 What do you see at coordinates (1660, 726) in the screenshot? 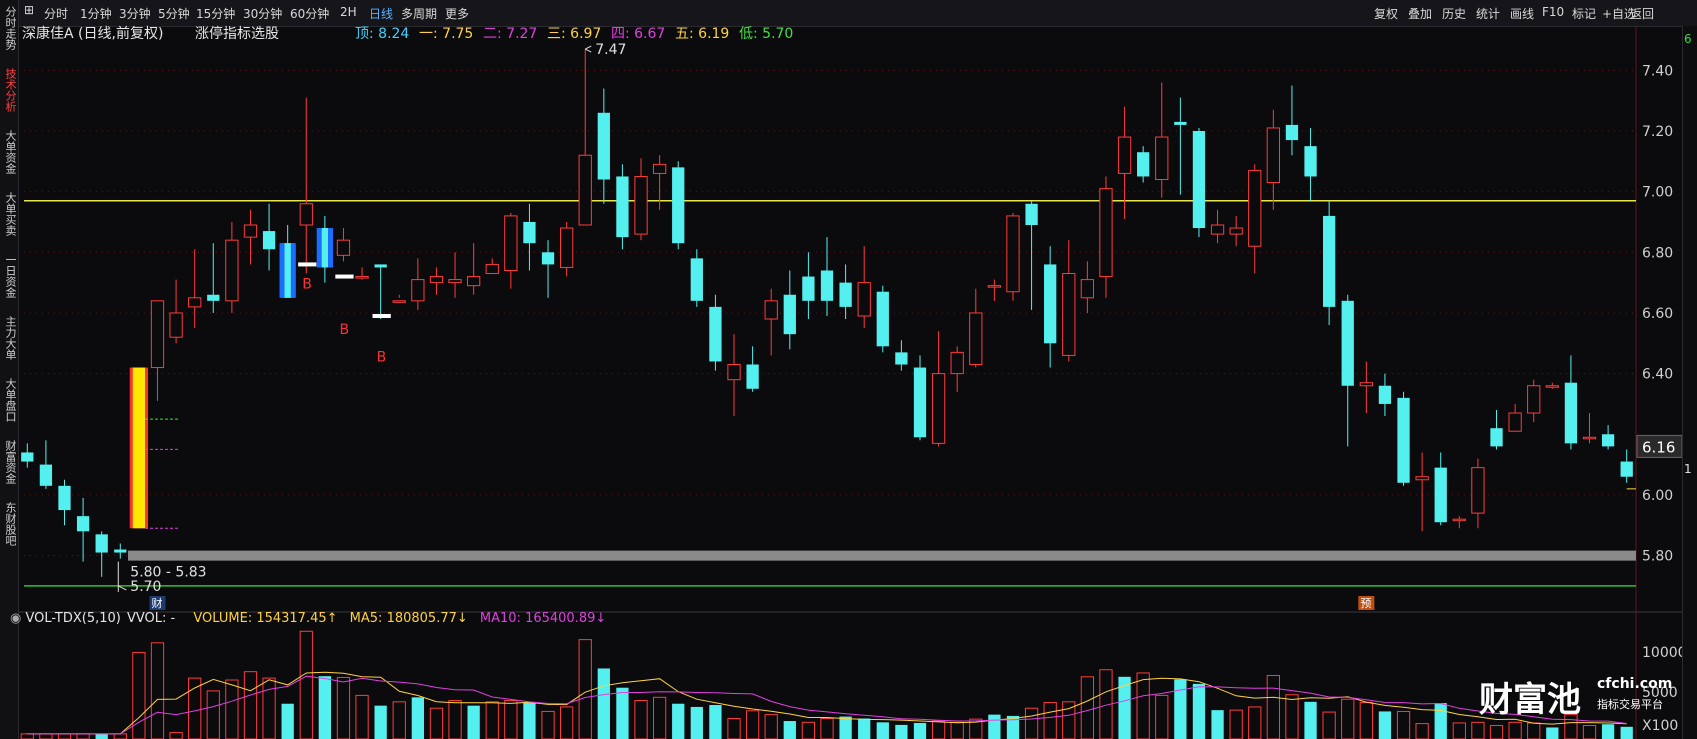
I see `volume-axis-2: X100` at bounding box center [1660, 726].